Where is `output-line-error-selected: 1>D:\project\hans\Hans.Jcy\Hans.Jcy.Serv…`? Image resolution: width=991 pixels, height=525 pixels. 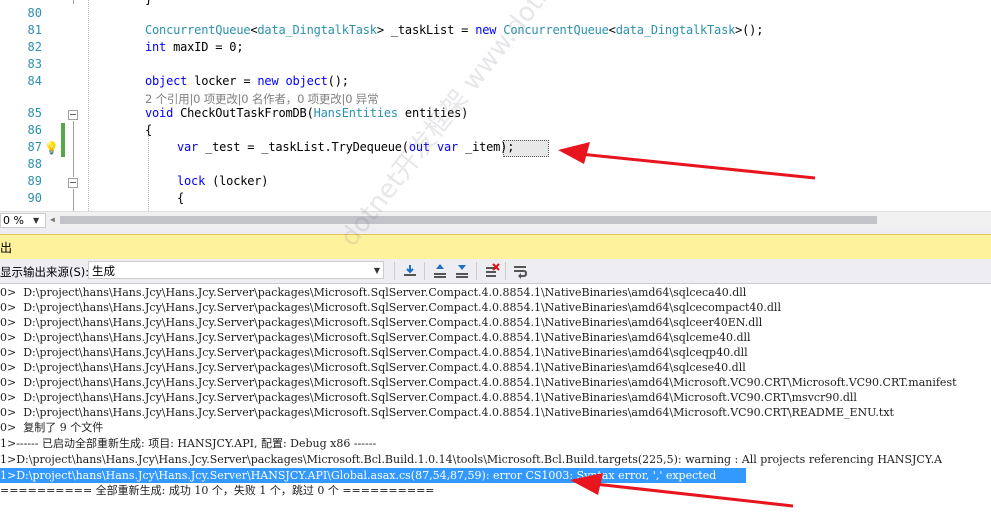
output-line-error-selected: 1>D:\project\hans\Hans.Jcy\Hans.Jcy.Serv… is located at coordinates (373, 475).